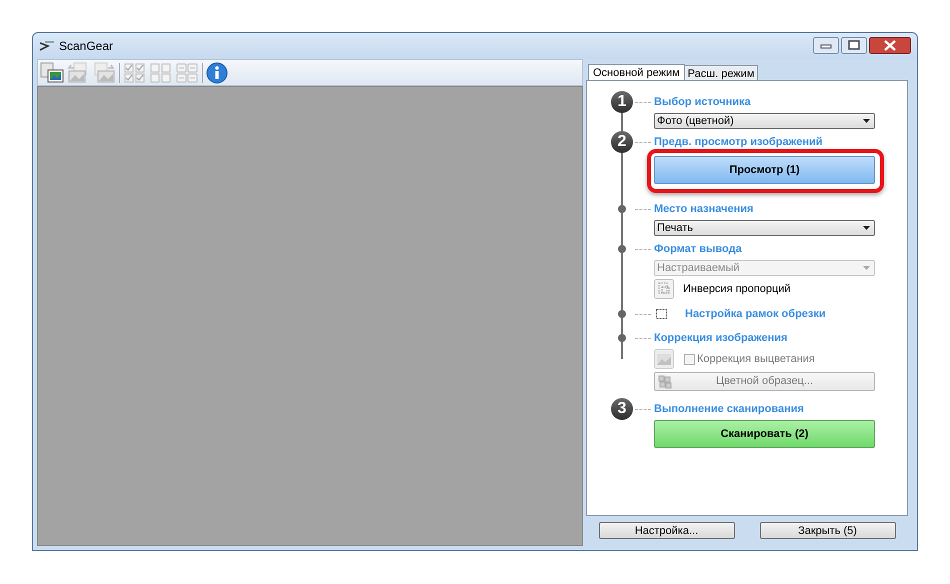 The width and height of the screenshot is (950, 584). I want to click on section-title: Выбор источника, so click(702, 102).